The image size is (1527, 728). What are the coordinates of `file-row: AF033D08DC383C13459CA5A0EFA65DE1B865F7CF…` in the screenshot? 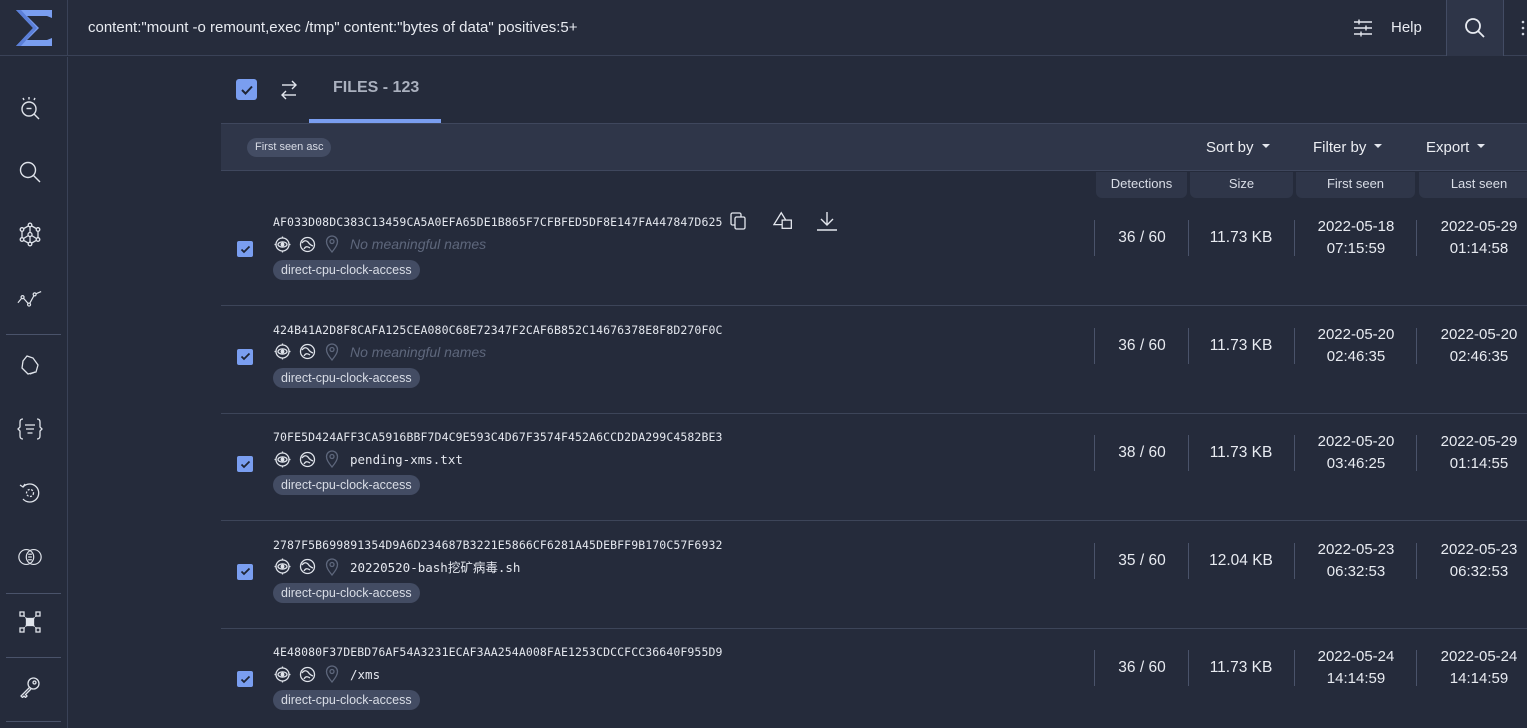 It's located at (874, 252).